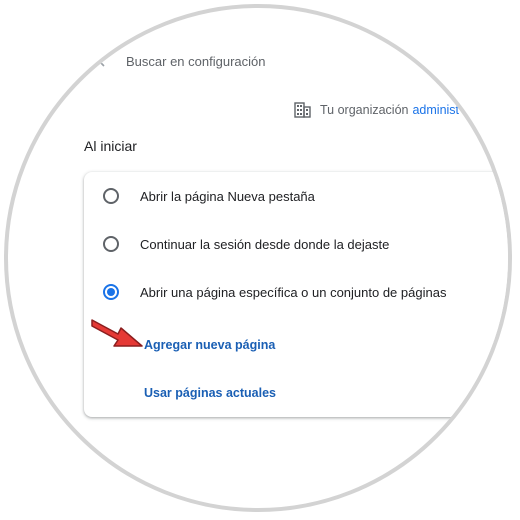 The image size is (520, 520). What do you see at coordinates (111, 196) in the screenshot?
I see `radio-new-tab` at bounding box center [111, 196].